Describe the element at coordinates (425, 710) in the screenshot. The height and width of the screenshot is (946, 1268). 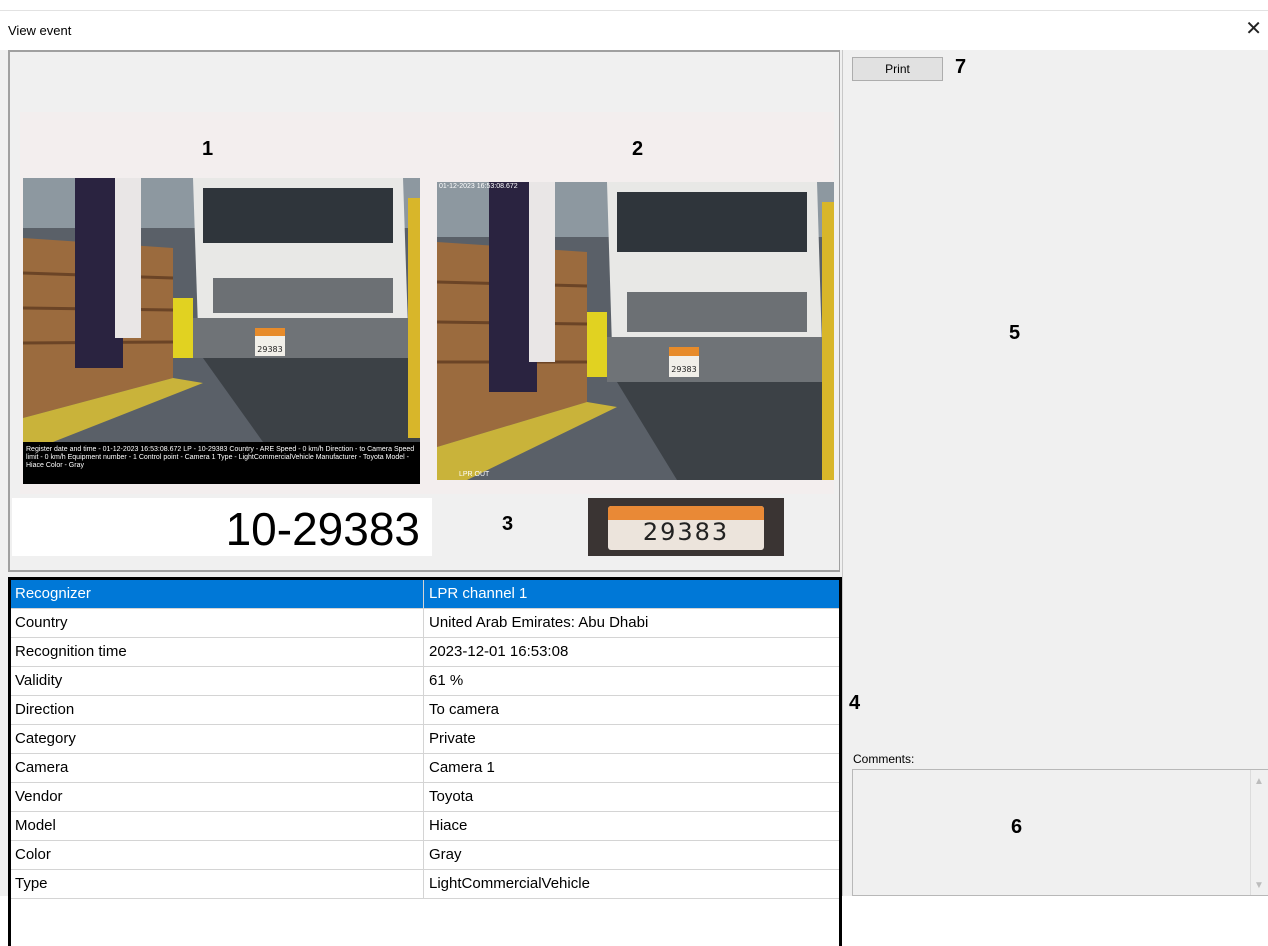
I see `details-row: Direction To camera` at that location.